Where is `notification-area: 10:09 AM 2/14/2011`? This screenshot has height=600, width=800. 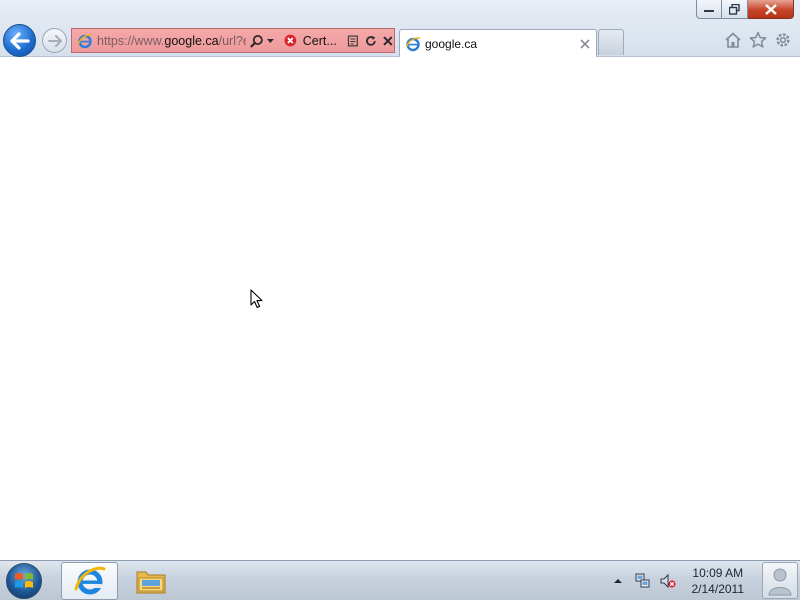
notification-area: 10:09 AM 2/14/2011 is located at coordinates (673, 580).